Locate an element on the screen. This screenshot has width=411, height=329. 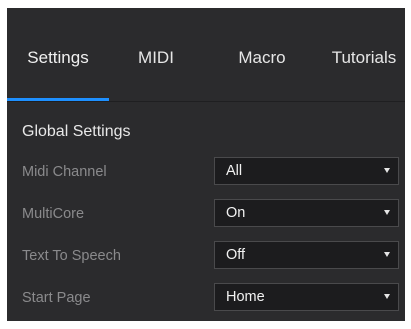
tab-tutorials: Tutorials is located at coordinates (364, 58).